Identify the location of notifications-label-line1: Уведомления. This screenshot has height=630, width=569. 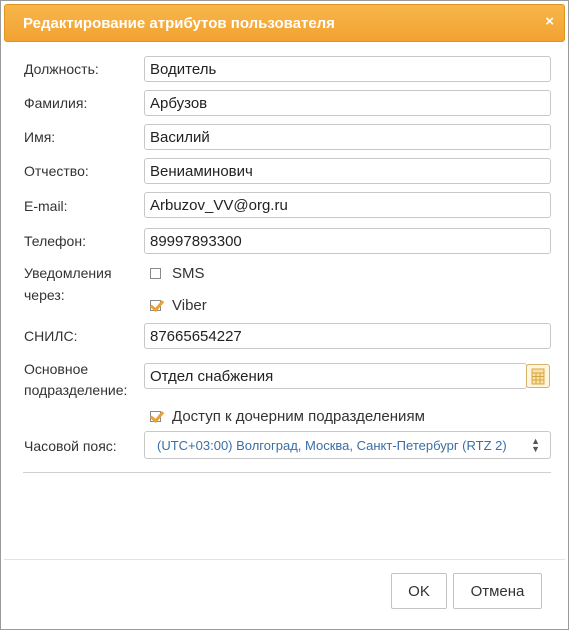
(68, 273).